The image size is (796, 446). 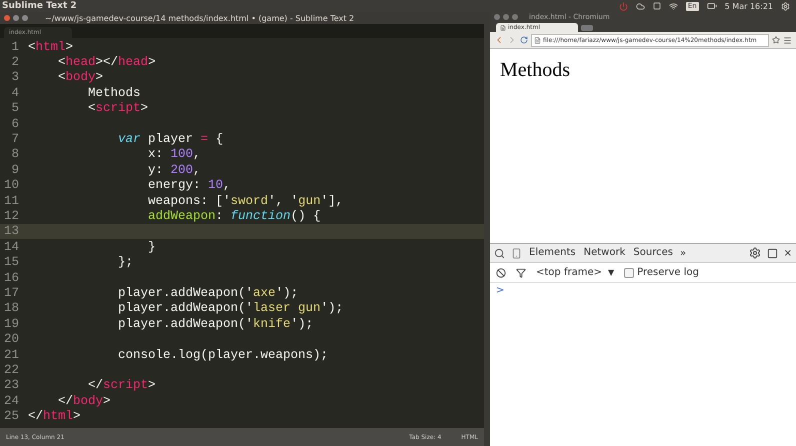 What do you see at coordinates (10, 416) in the screenshot?
I see `line-number: 25` at bounding box center [10, 416].